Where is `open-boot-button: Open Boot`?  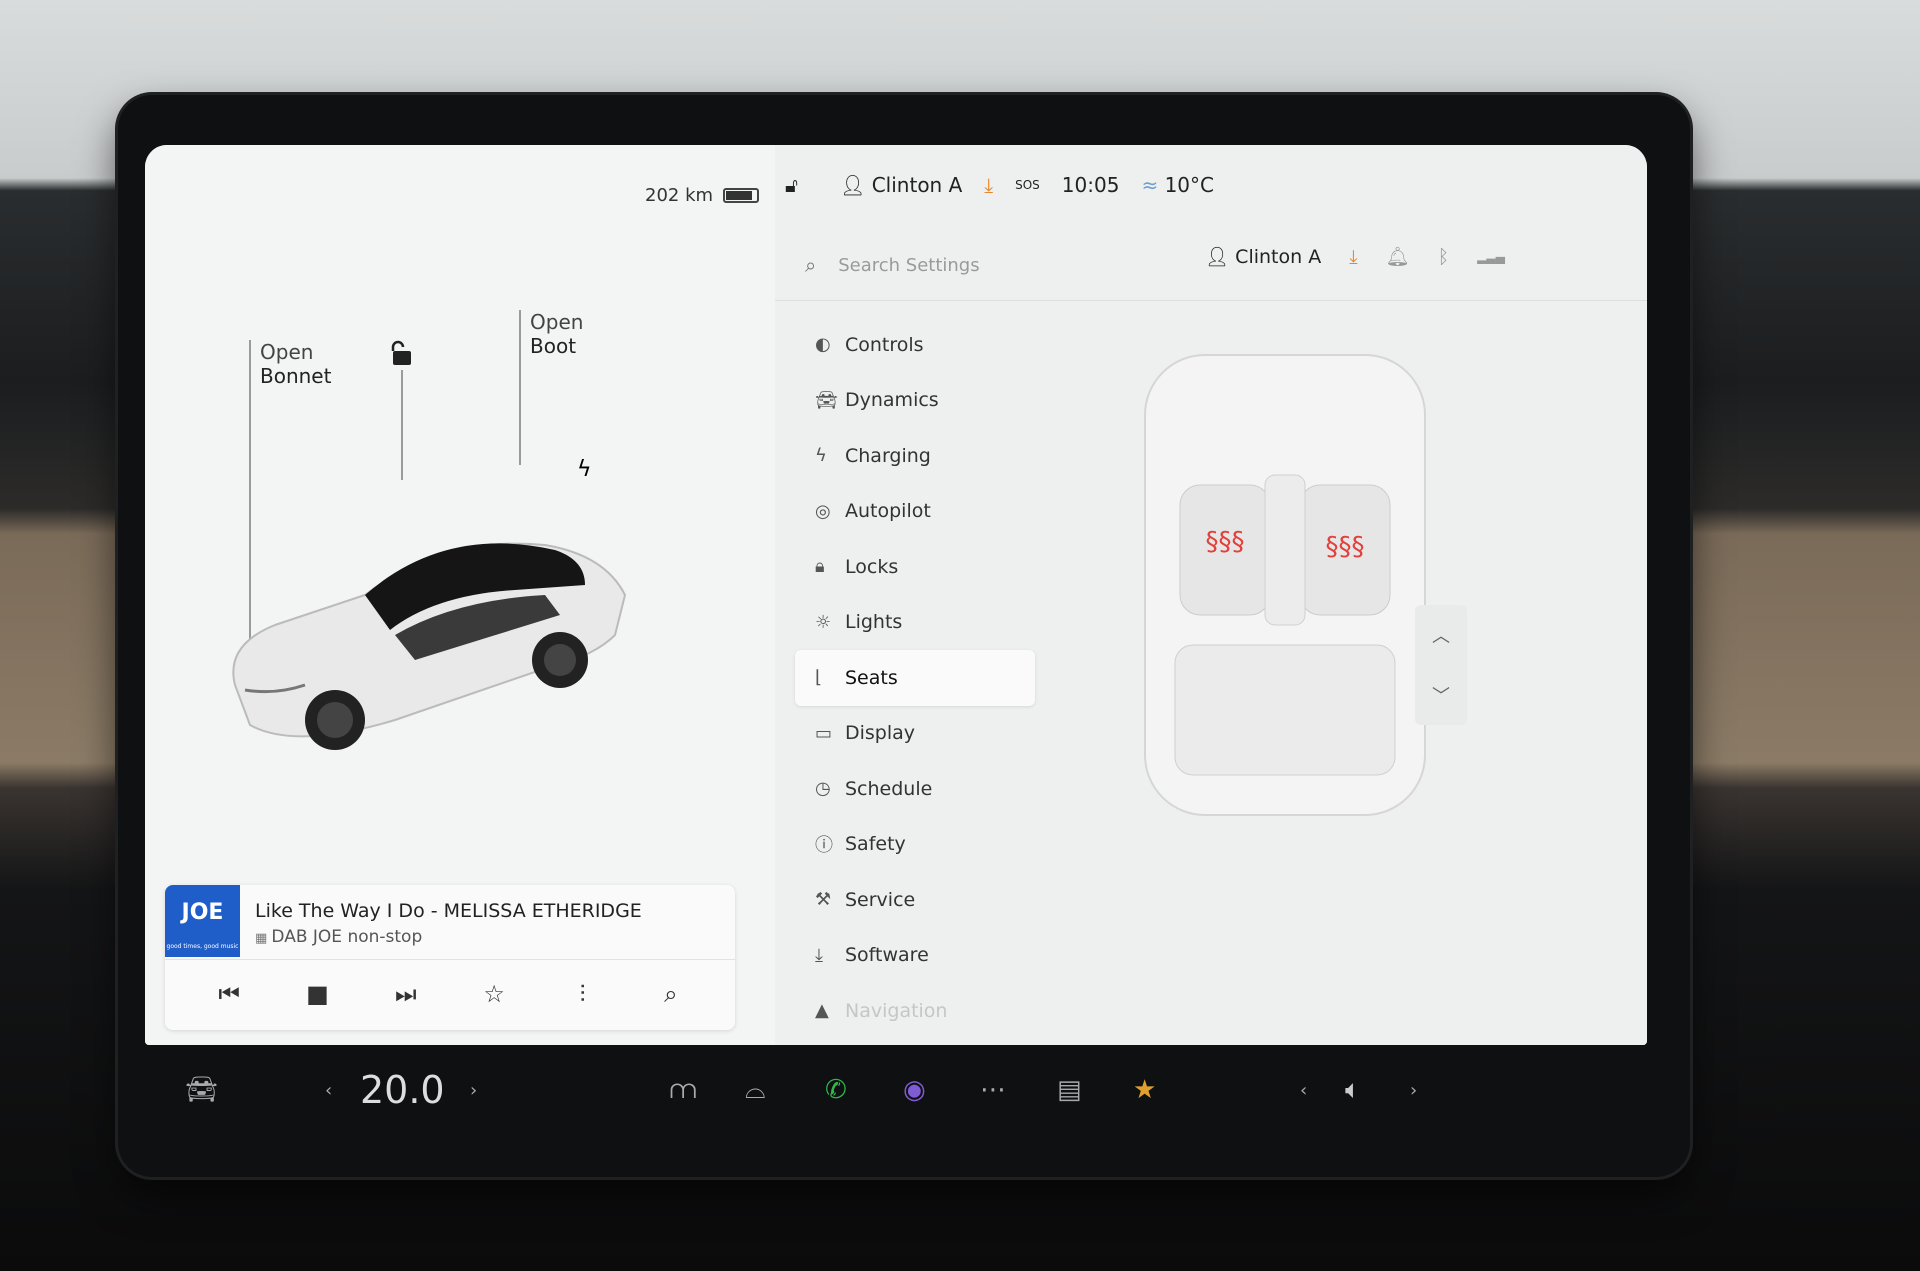 open-boot-button: Open Boot is located at coordinates (556, 334).